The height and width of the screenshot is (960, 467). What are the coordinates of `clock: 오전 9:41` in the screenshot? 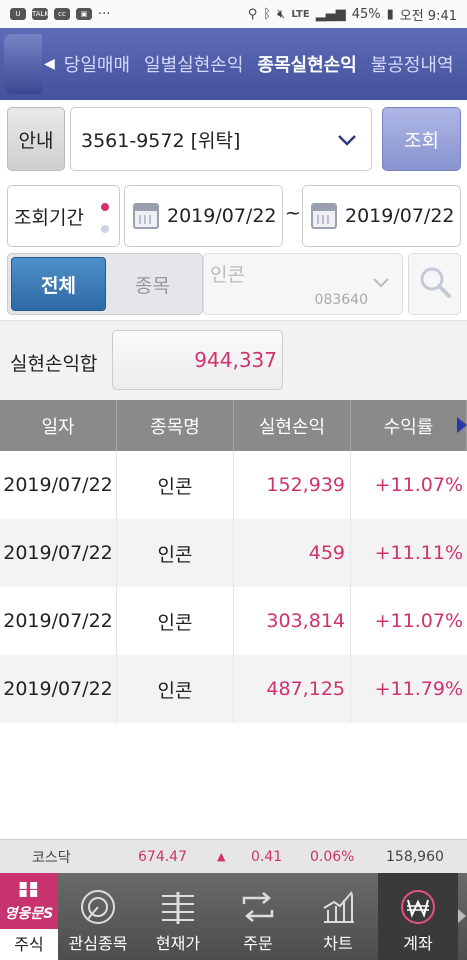 It's located at (428, 16).